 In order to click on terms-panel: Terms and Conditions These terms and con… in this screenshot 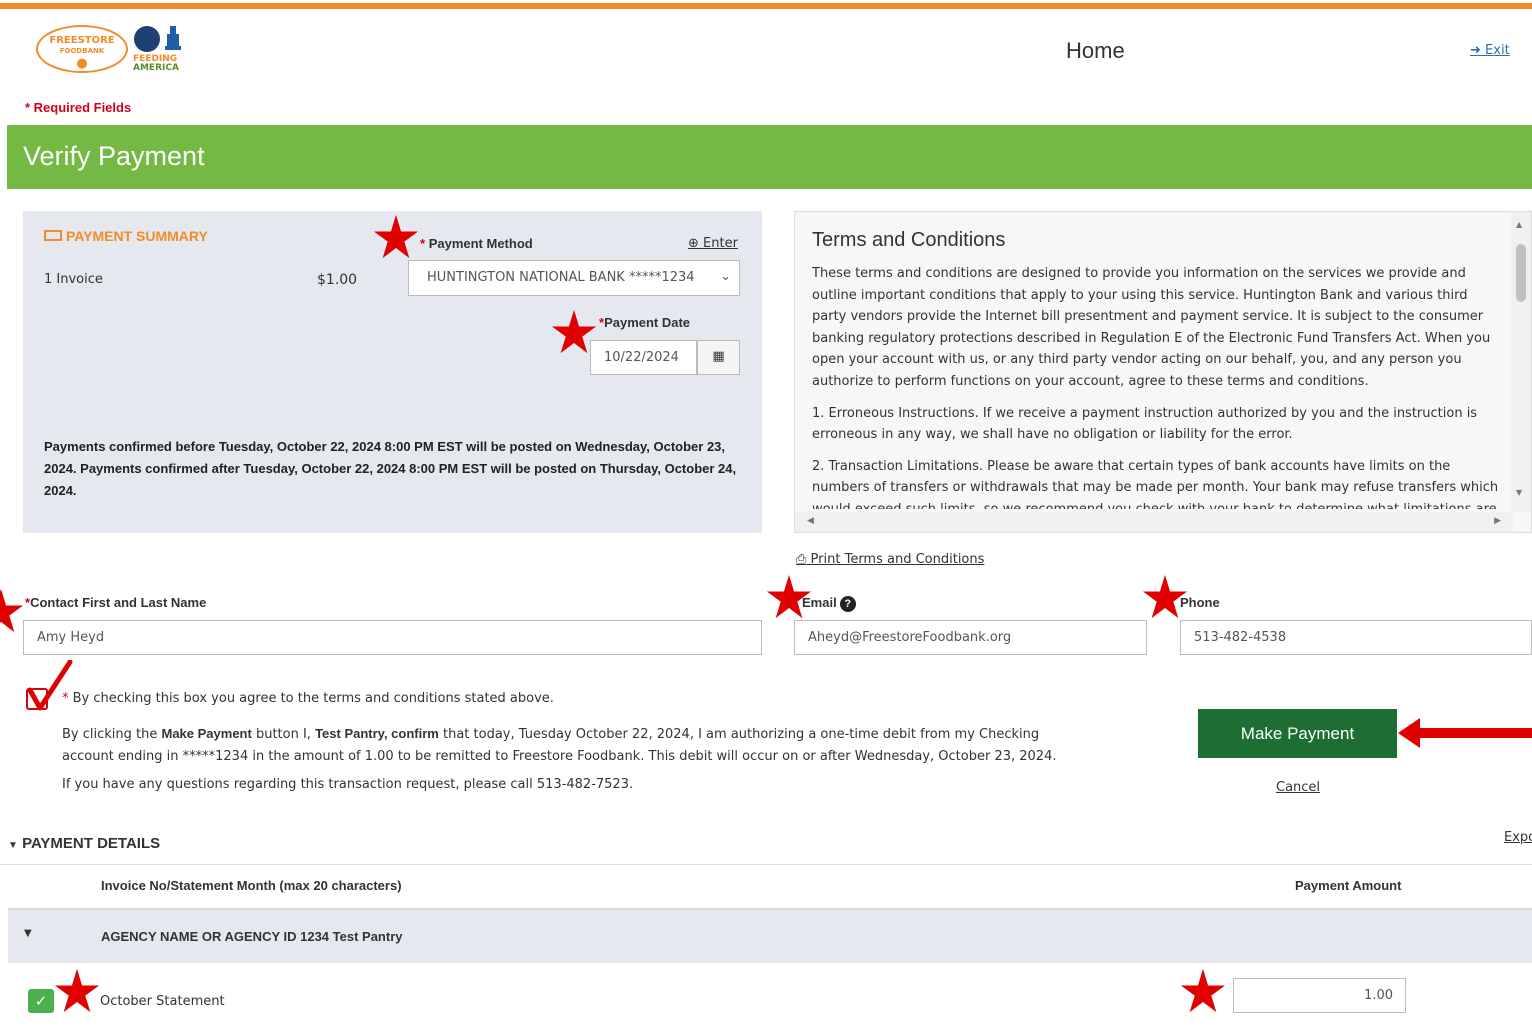, I will do `click(1163, 372)`.